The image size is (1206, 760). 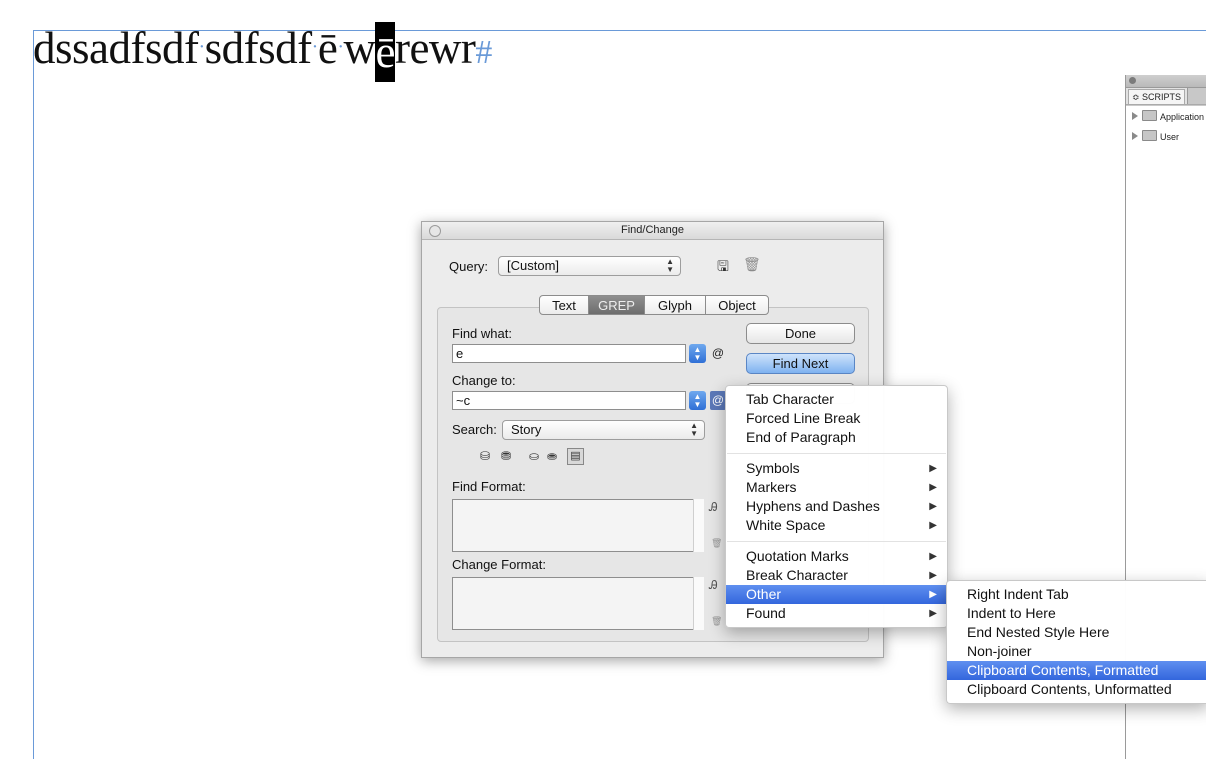 I want to click on menu-item-tab-character: Tab Character, so click(x=836, y=399).